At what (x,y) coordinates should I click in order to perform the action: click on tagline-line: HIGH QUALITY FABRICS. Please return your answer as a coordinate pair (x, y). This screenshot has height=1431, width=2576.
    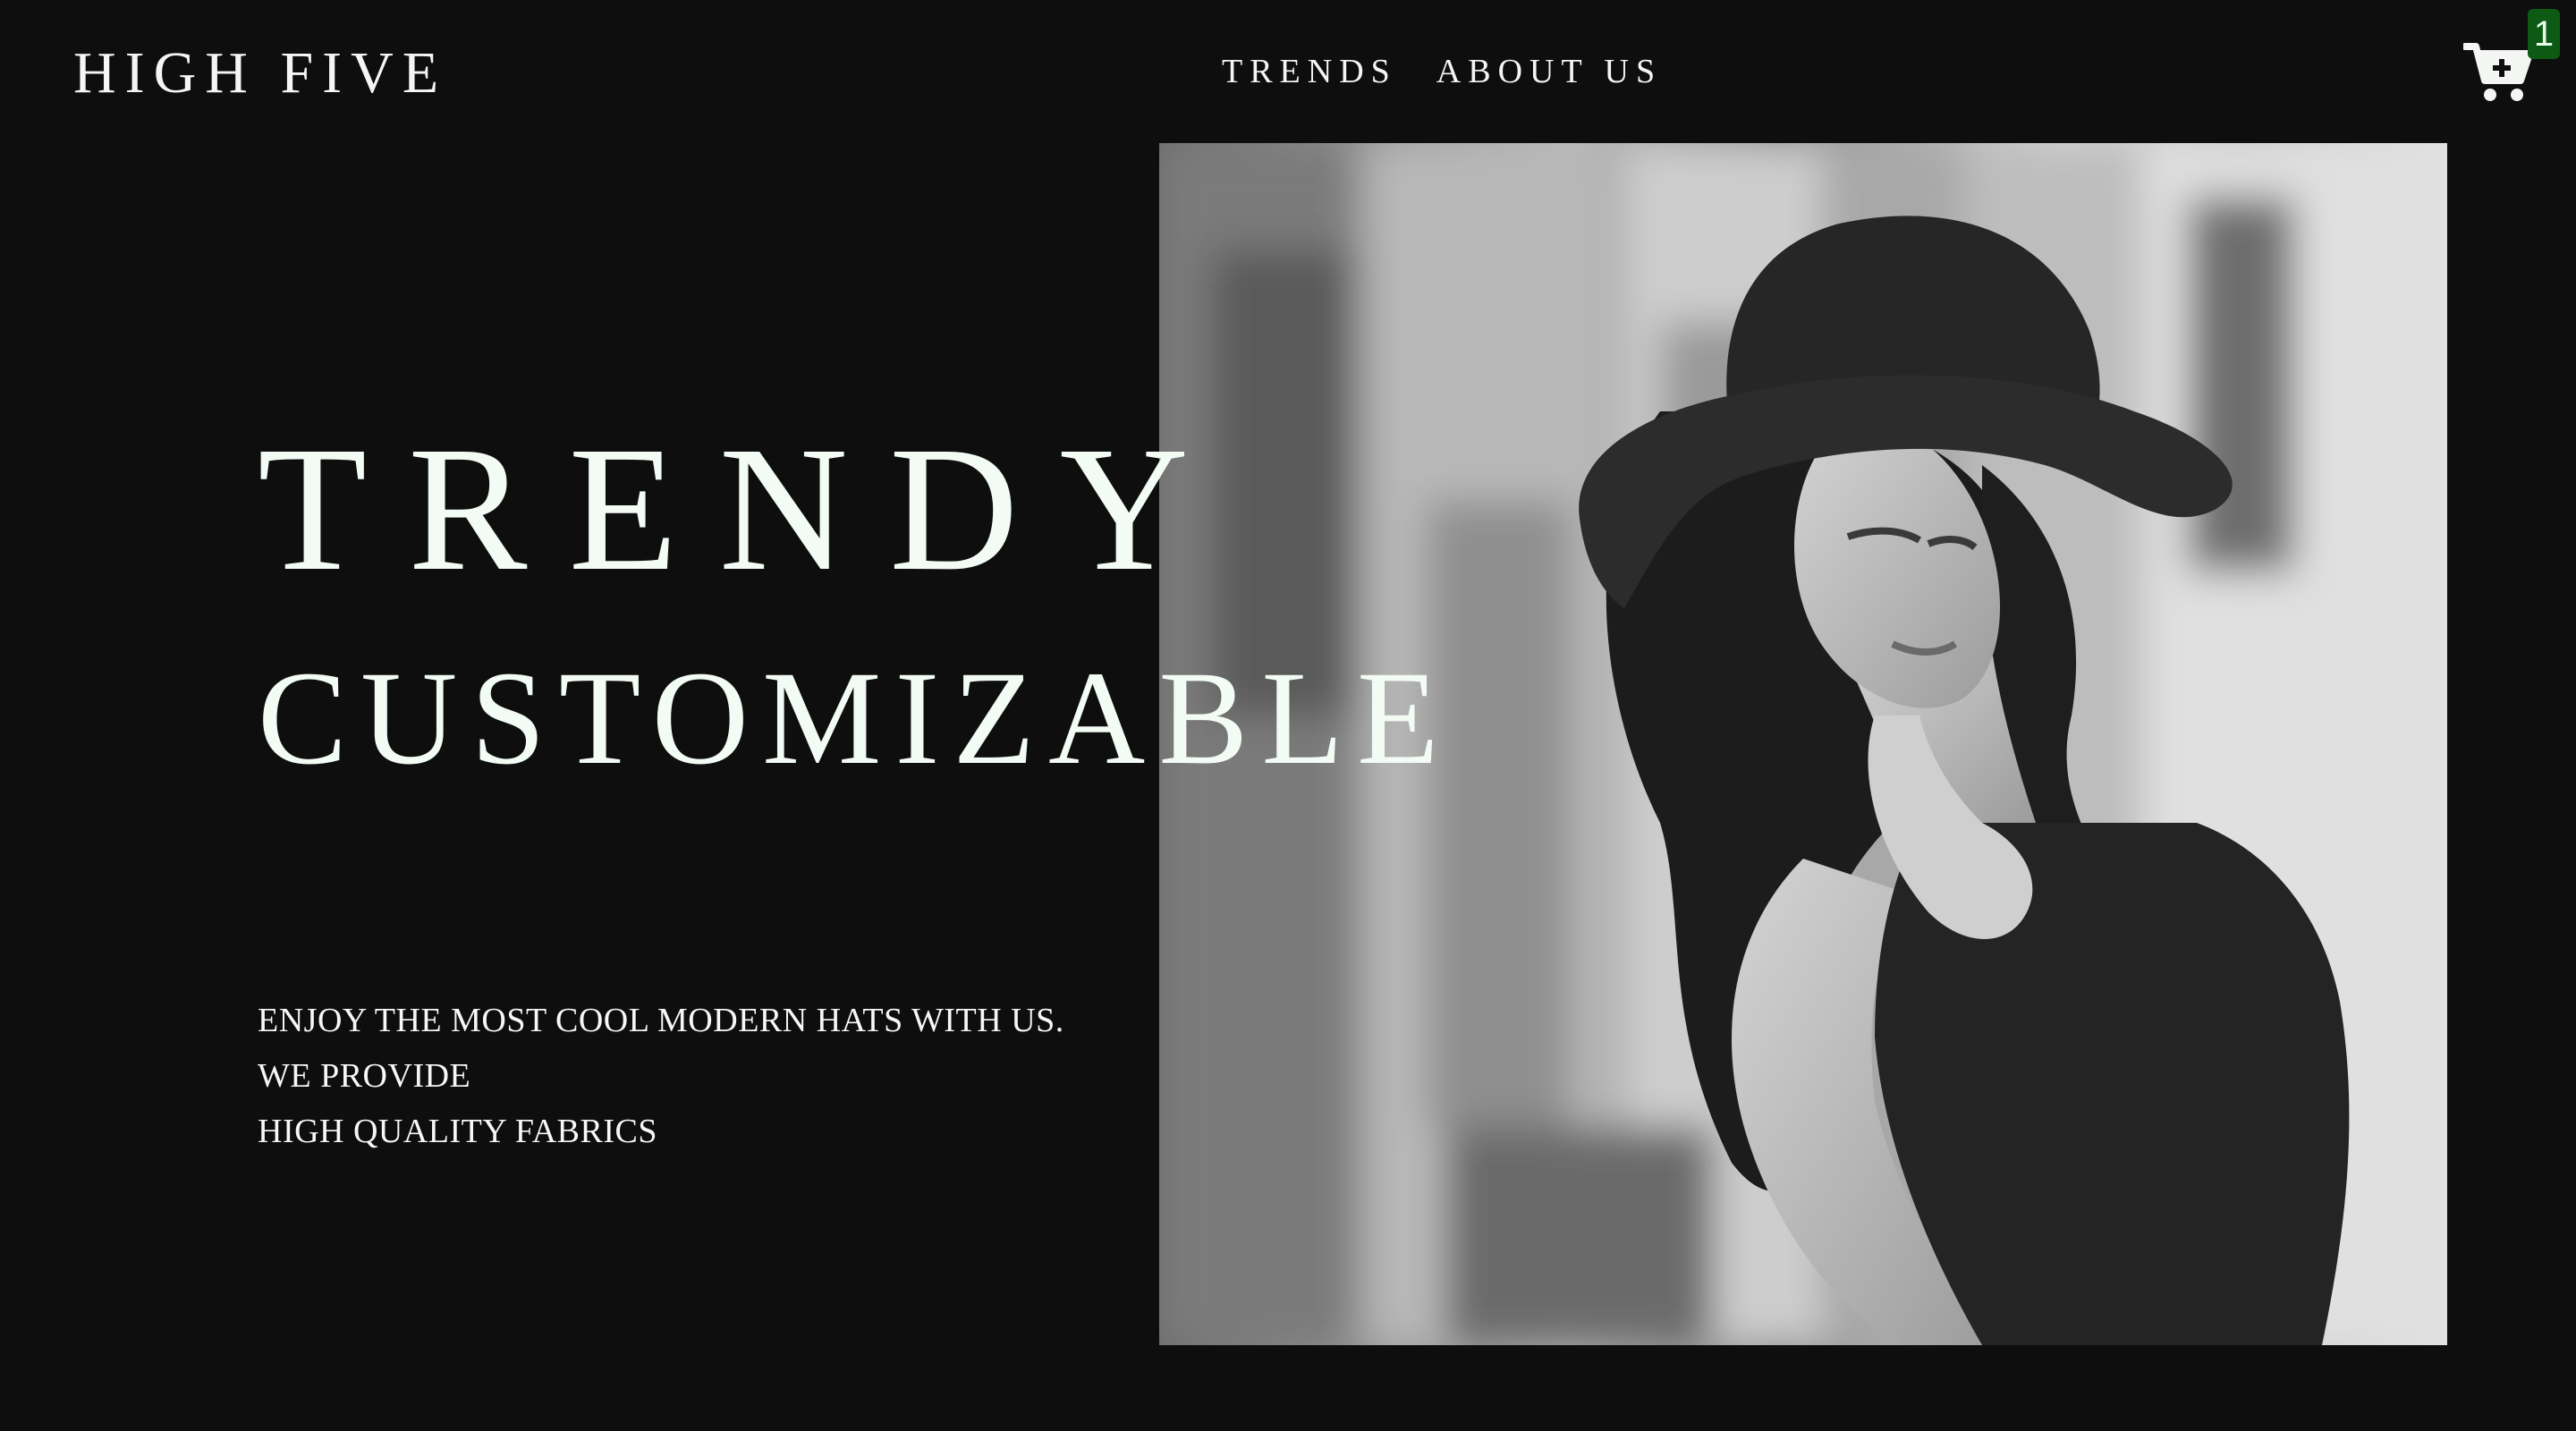
    Looking at the image, I should click on (457, 1131).